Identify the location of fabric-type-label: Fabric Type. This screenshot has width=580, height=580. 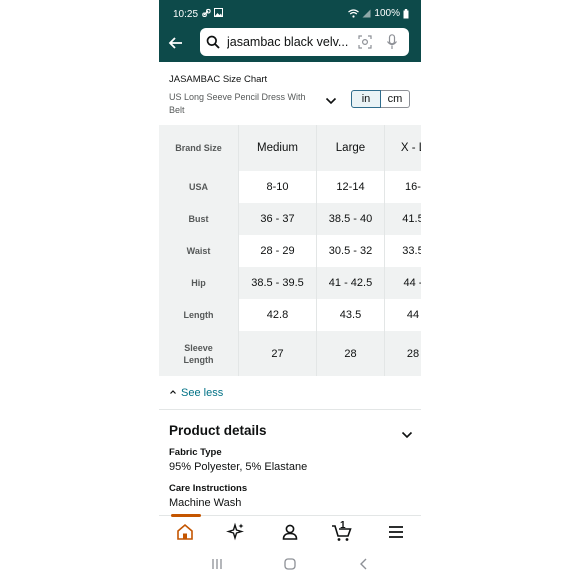
(195, 452).